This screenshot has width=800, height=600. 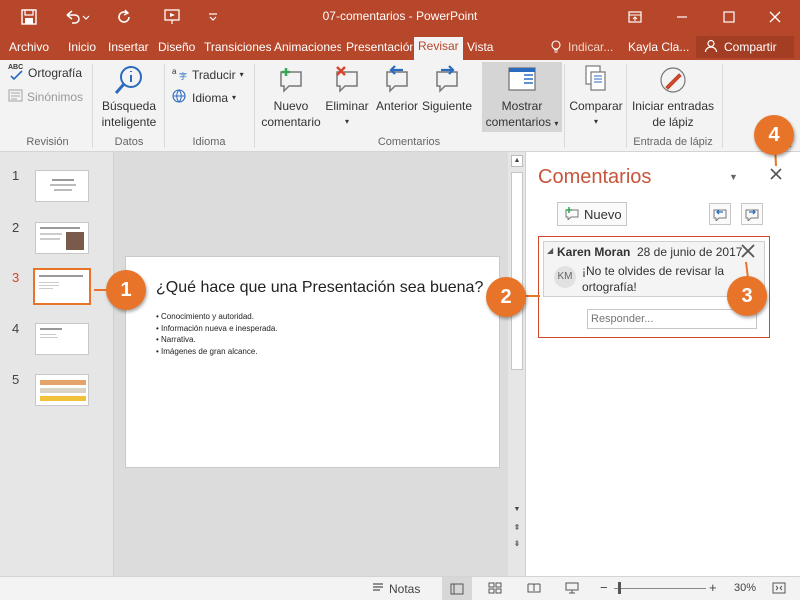 I want to click on notes-button: Notas, so click(x=396, y=588).